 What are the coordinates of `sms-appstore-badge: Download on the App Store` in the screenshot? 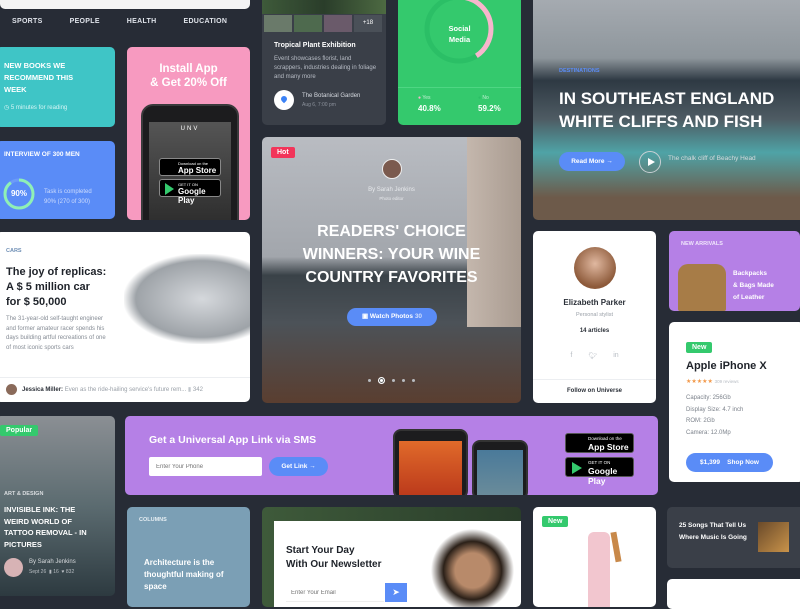 It's located at (599, 443).